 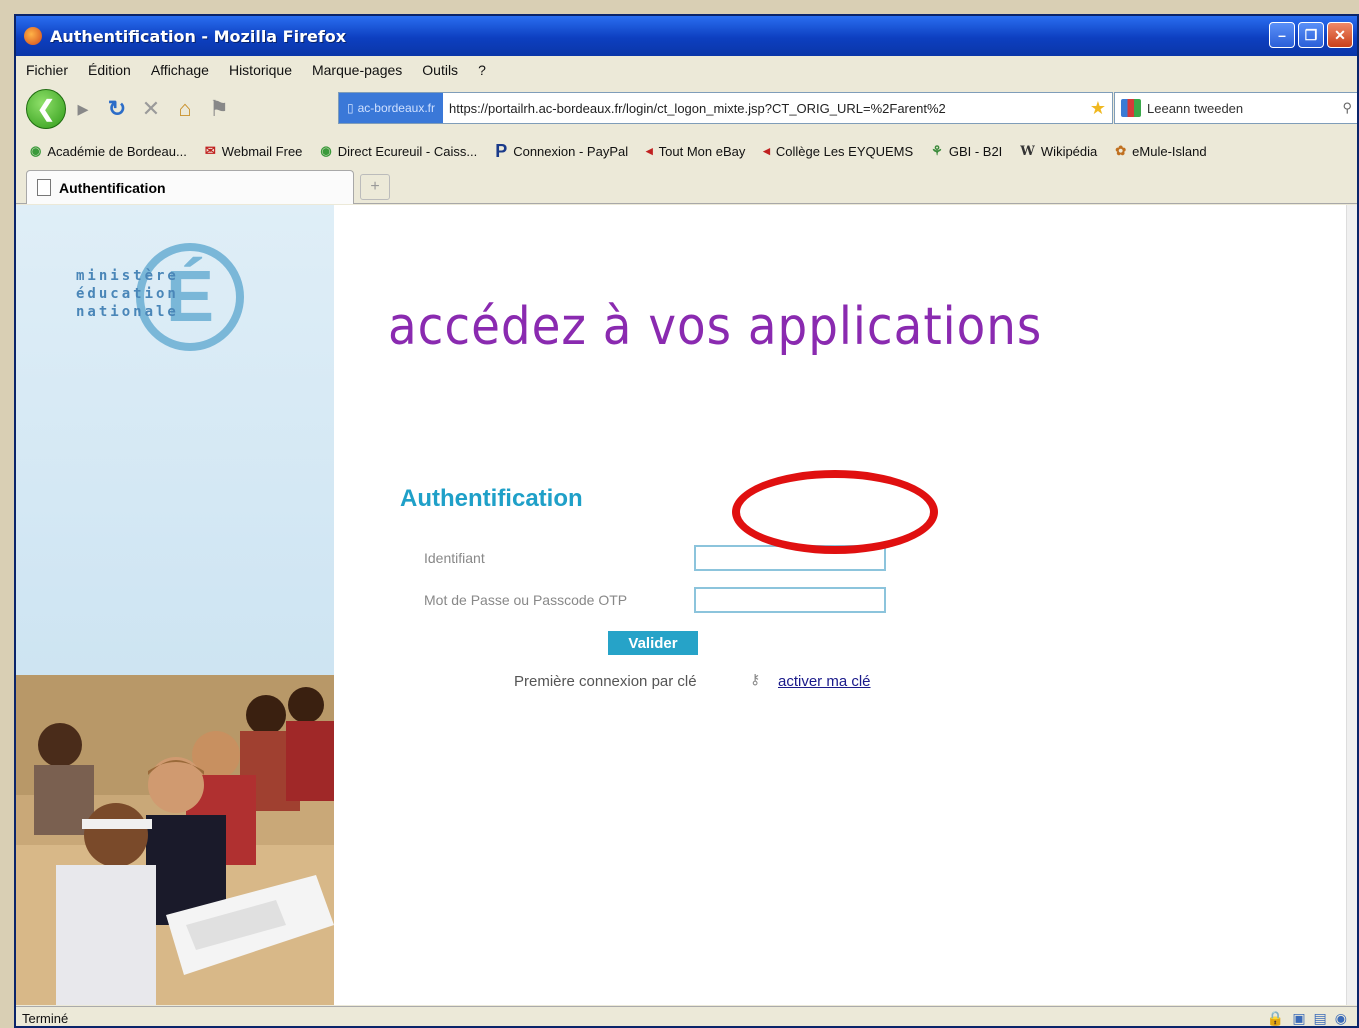 I want to click on students-photo, so click(x=175, y=840).